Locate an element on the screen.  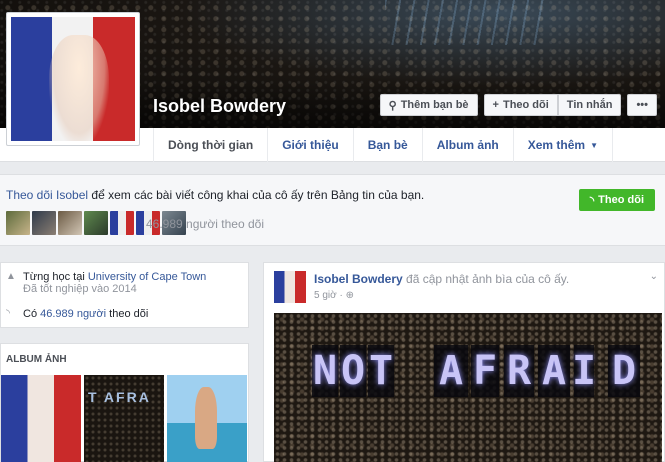
album-photo: T AFRA is located at coordinates (124, 418).